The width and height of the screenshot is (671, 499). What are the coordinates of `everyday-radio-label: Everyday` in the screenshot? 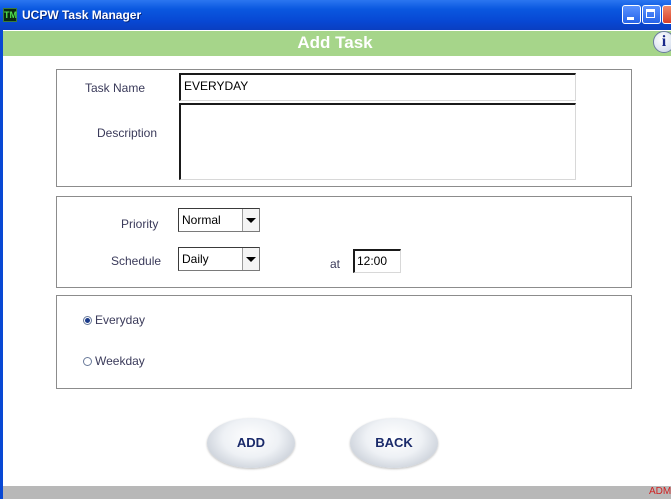 It's located at (120, 320).